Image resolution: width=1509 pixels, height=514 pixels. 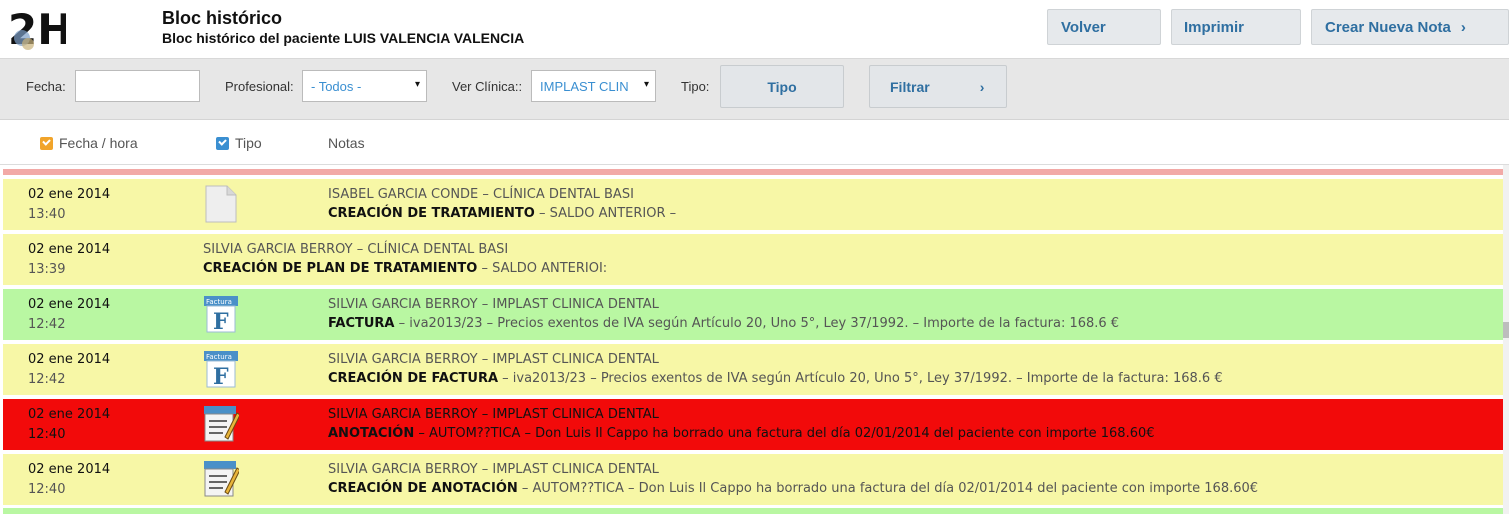 I want to click on date-filter-input, so click(x=137, y=86).